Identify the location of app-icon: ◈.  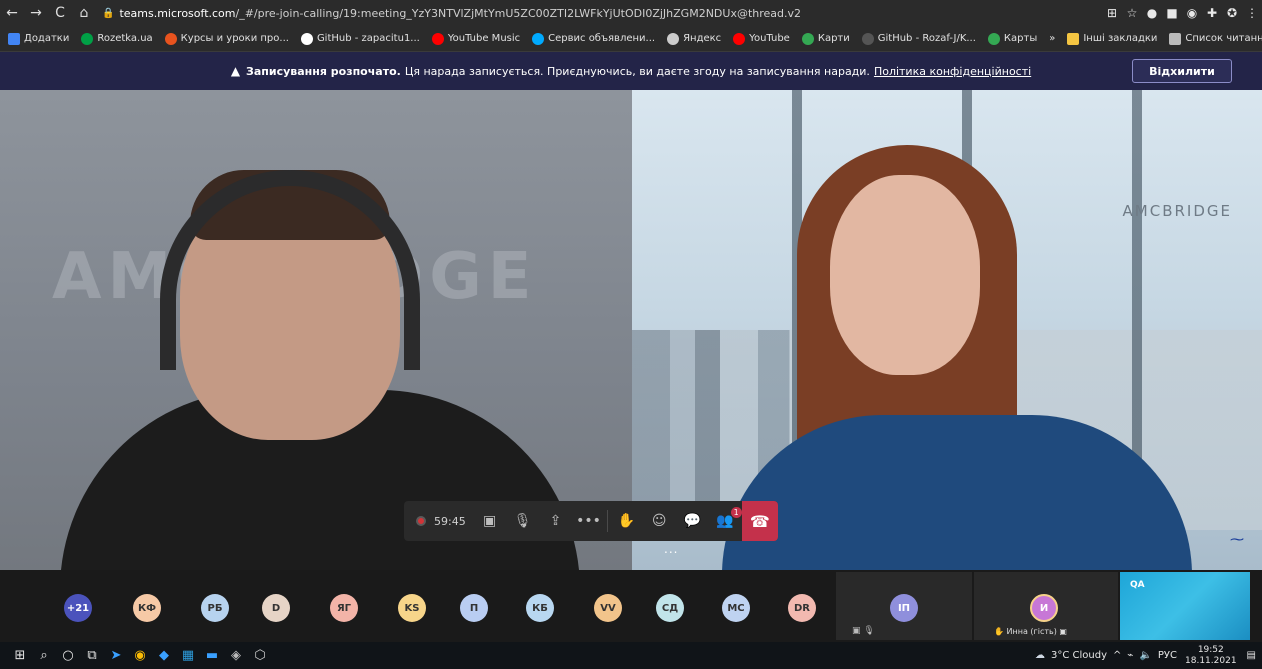
(236, 655).